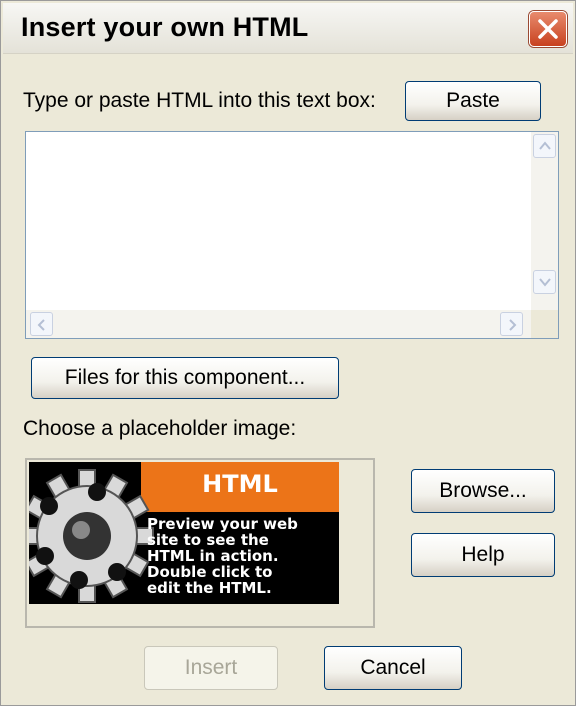 Image resolution: width=576 pixels, height=706 pixels. I want to click on horizontal-scrollbar, so click(278, 324).